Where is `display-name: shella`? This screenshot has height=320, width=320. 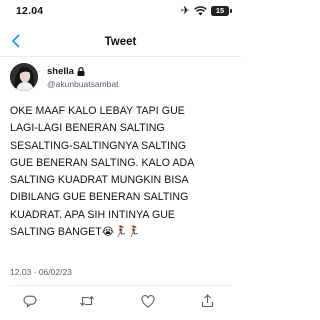
display-name: shella is located at coordinates (66, 71).